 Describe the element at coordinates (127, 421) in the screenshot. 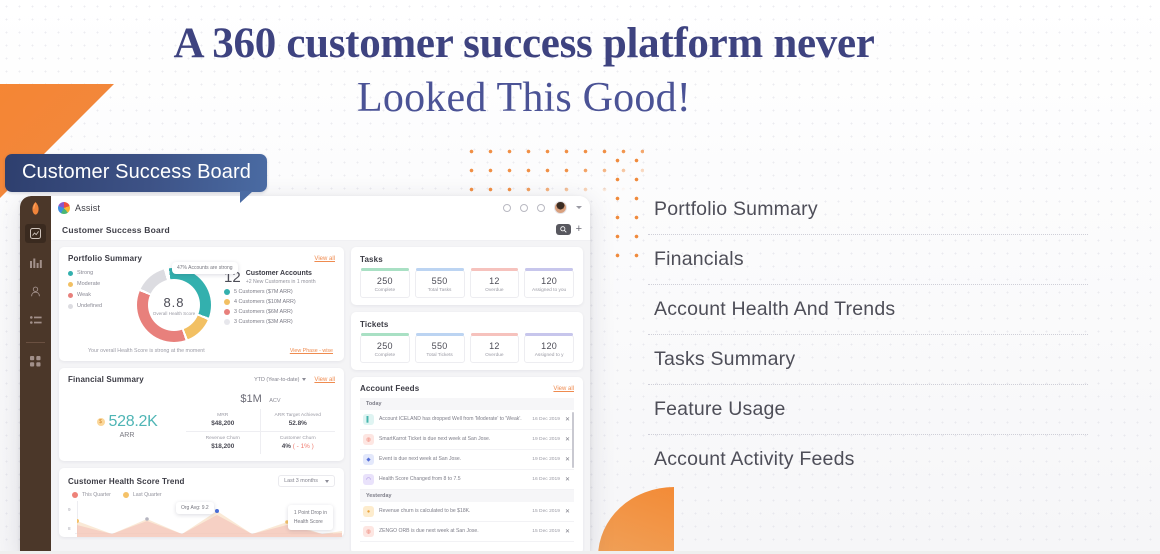

I see `arr-block: $ 528.2K ARR` at that location.